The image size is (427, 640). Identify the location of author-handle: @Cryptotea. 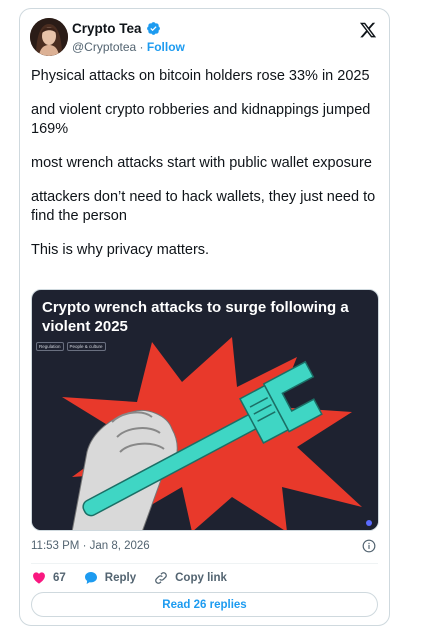
(104, 47).